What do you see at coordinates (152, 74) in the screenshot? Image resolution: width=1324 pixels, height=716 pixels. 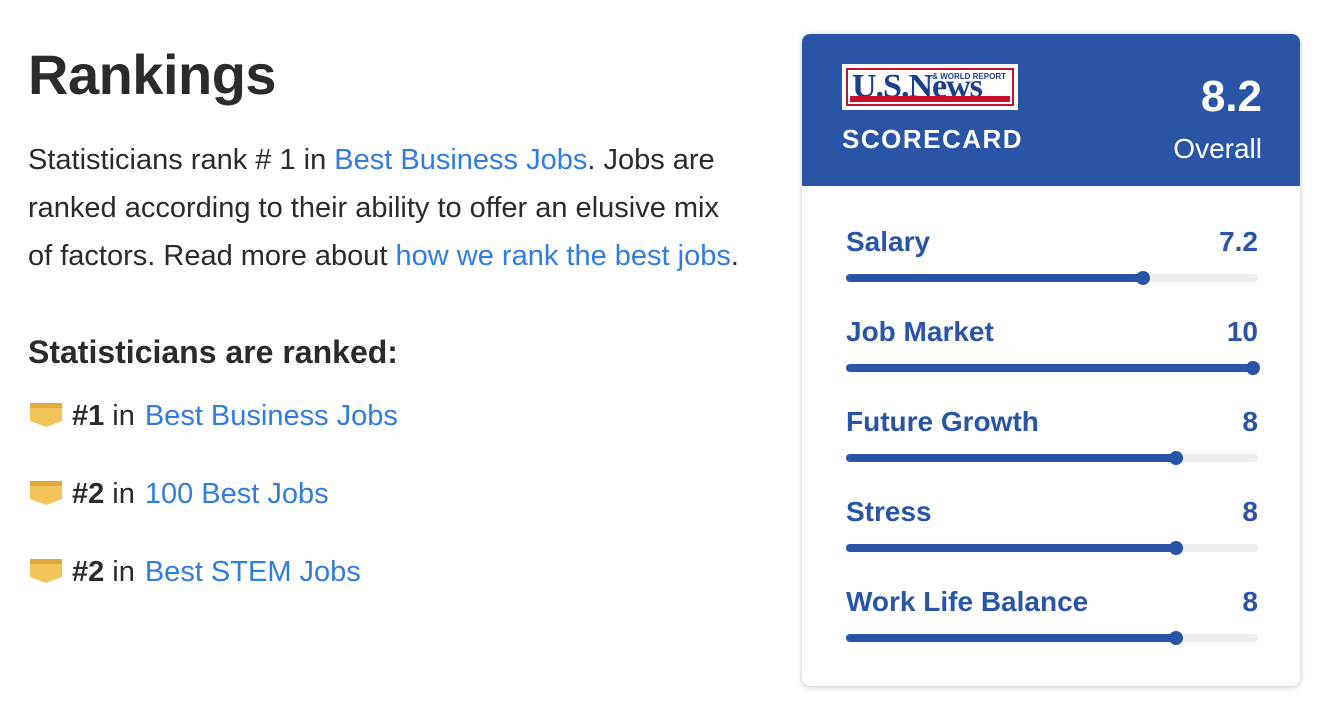 I see `page-title: Rankings` at bounding box center [152, 74].